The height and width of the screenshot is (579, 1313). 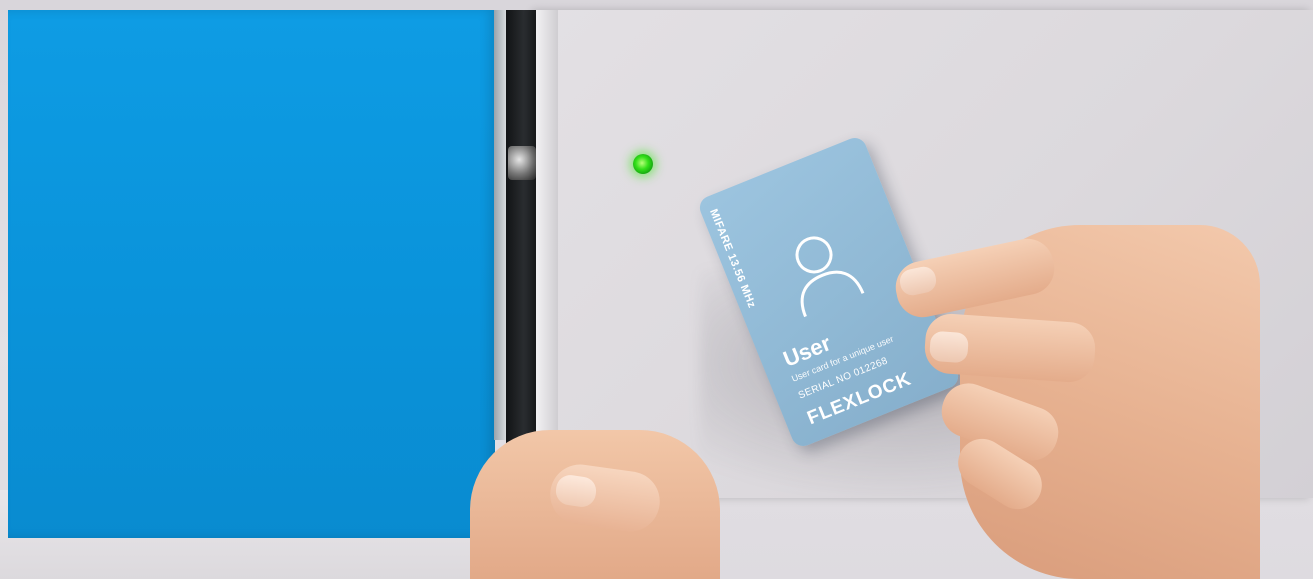 I want to click on status-led-icon, so click(x=643, y=164).